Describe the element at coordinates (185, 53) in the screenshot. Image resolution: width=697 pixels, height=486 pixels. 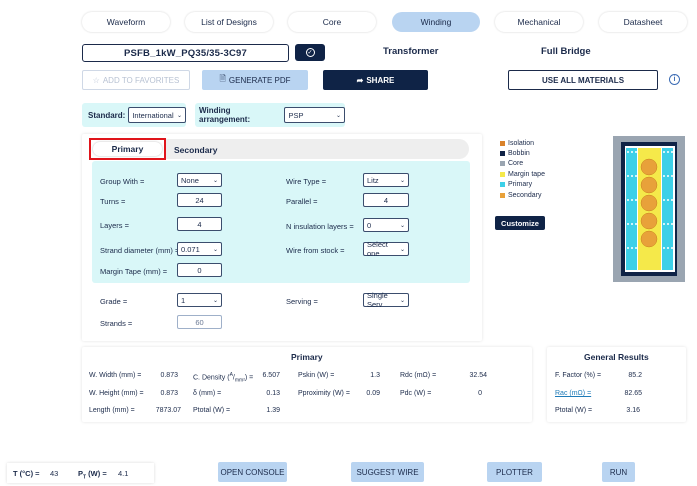
I see `design-name-field: PSFB_1kW_PQ35/35-3C97` at that location.